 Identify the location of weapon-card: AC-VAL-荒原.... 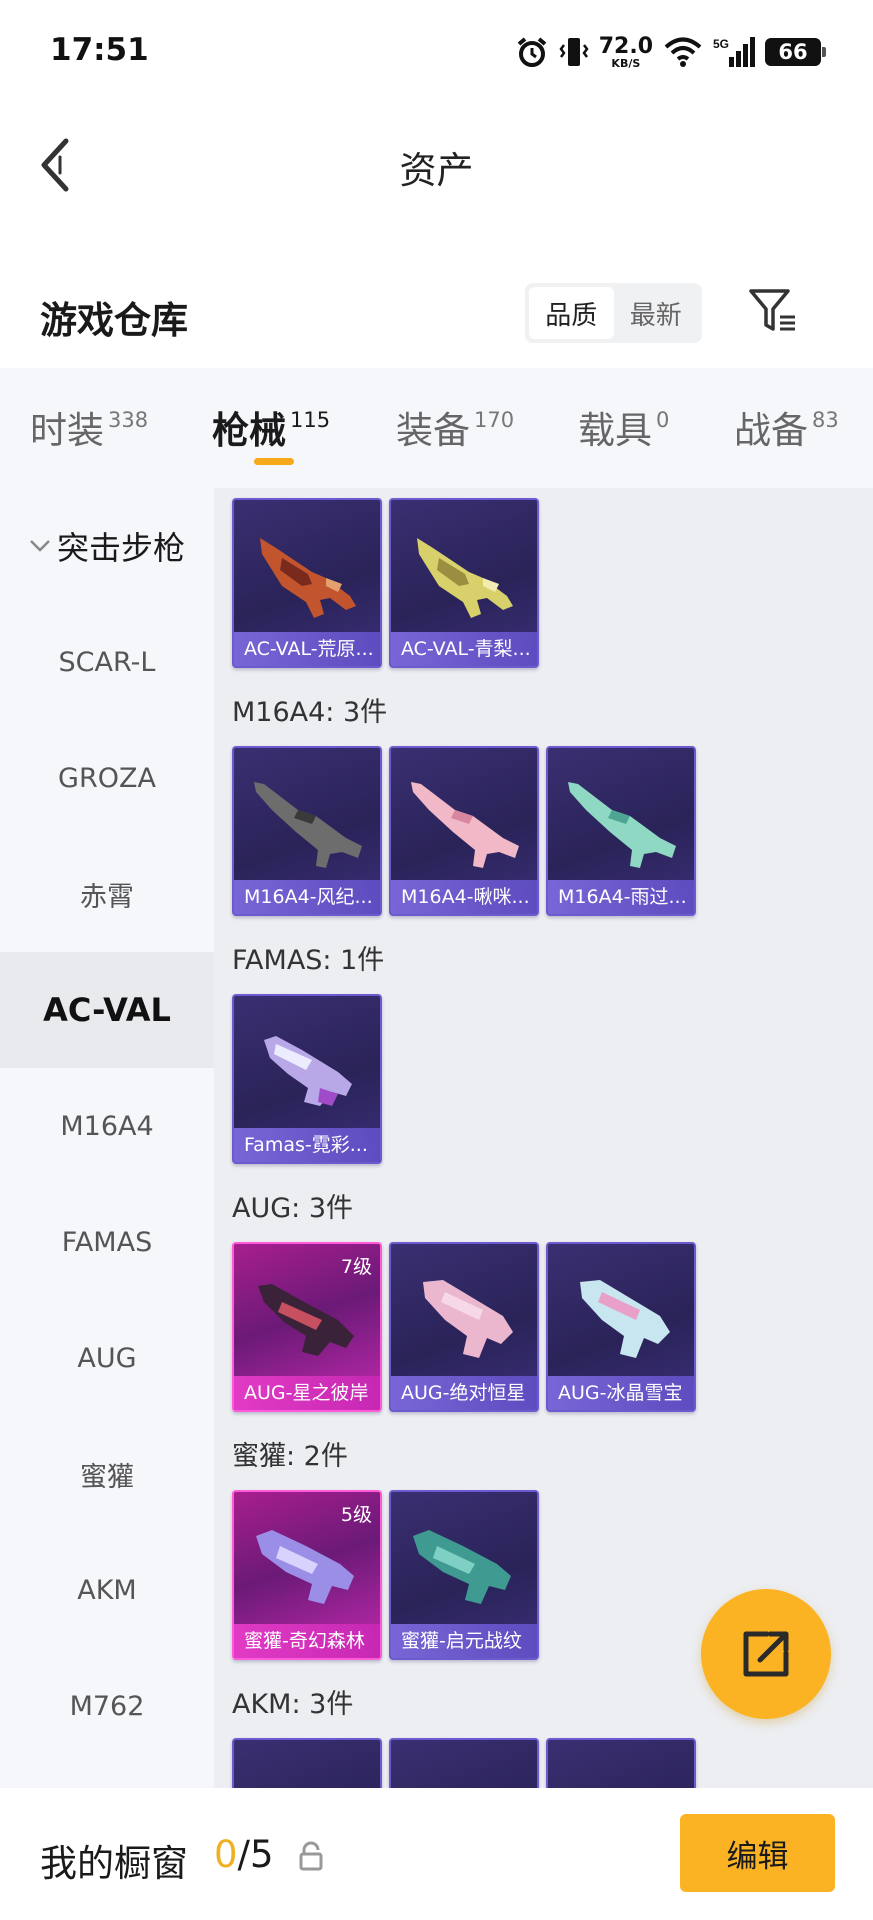
(307, 583).